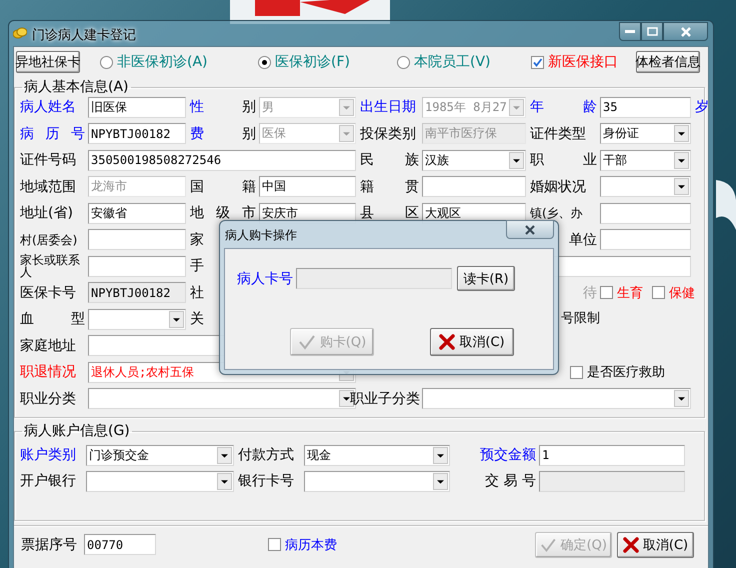 Image resolution: width=736 pixels, height=568 pixels. What do you see at coordinates (77, 431) in the screenshot?
I see `group-title: 病人账户信息(G)` at bounding box center [77, 431].